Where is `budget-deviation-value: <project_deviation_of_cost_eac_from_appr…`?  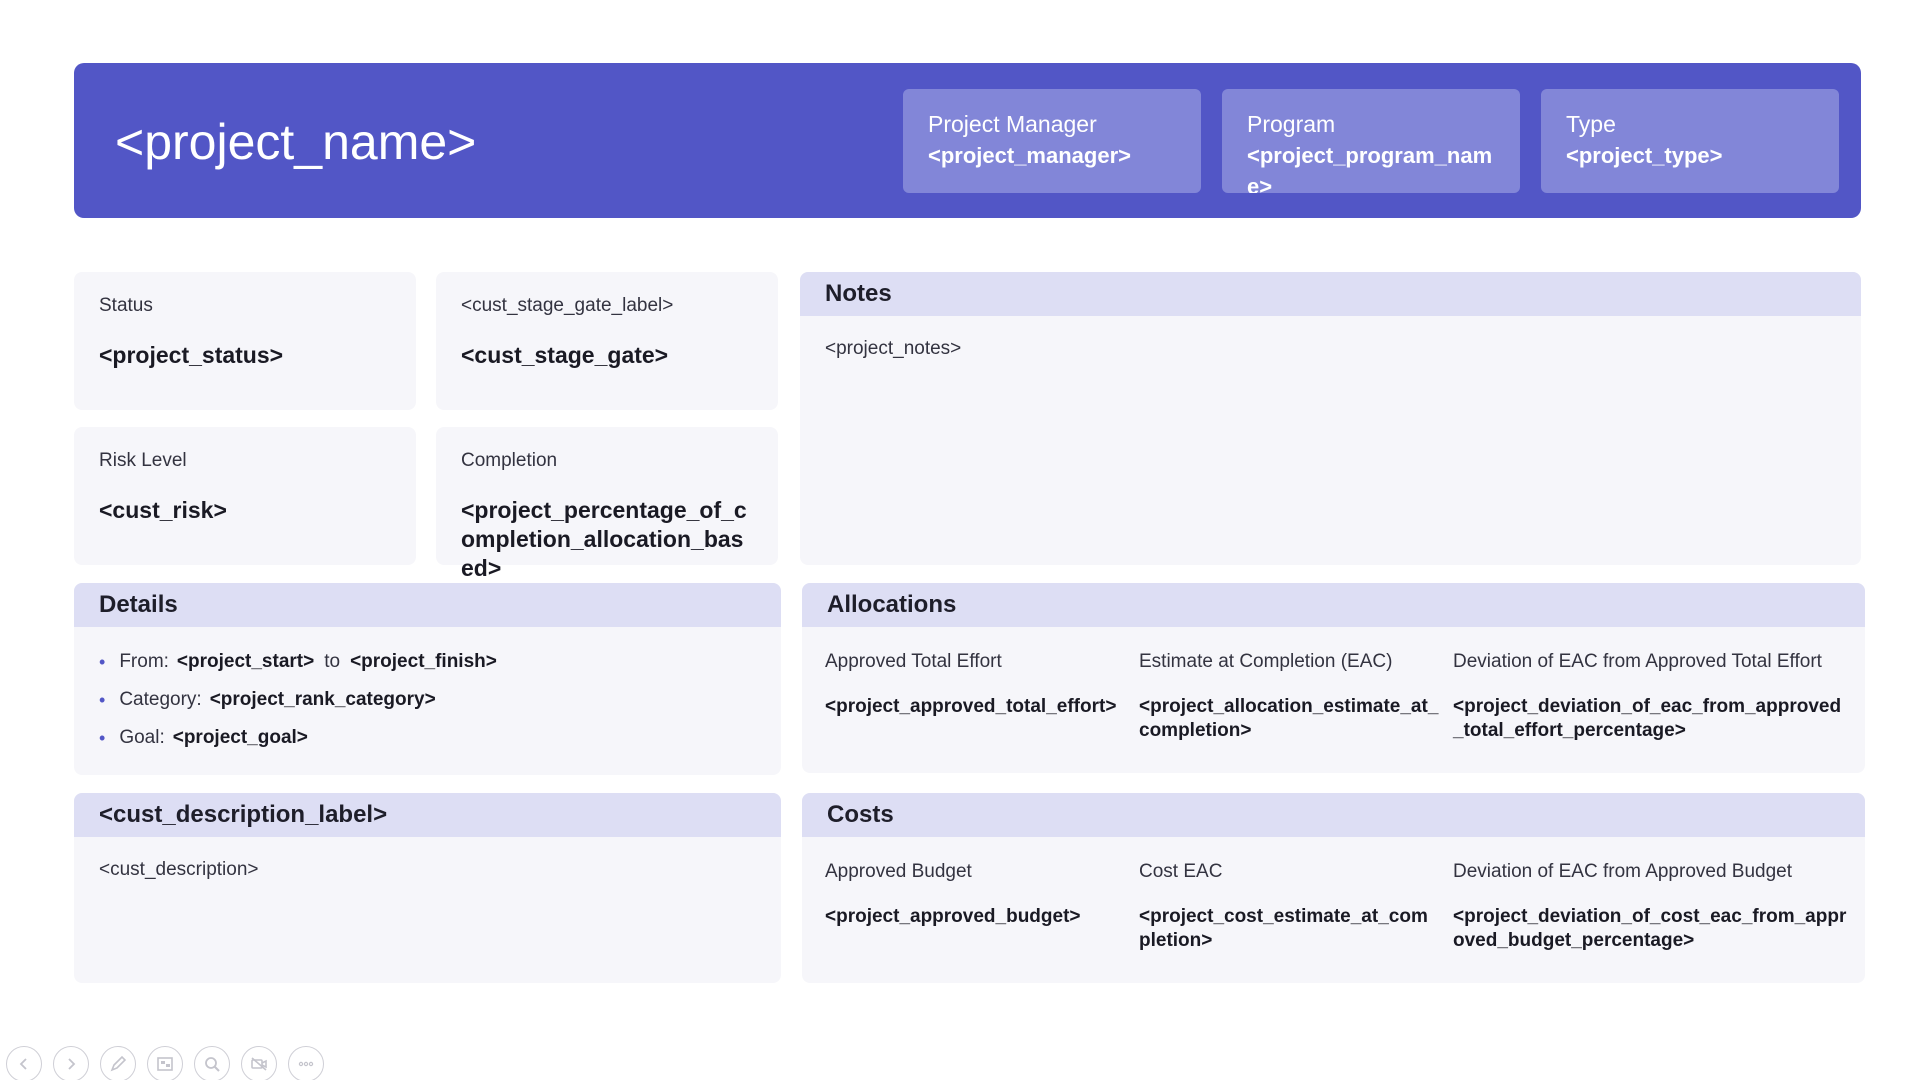 budget-deviation-value: <project_deviation_of_cost_eac_from_appr… is located at coordinates (1650, 928).